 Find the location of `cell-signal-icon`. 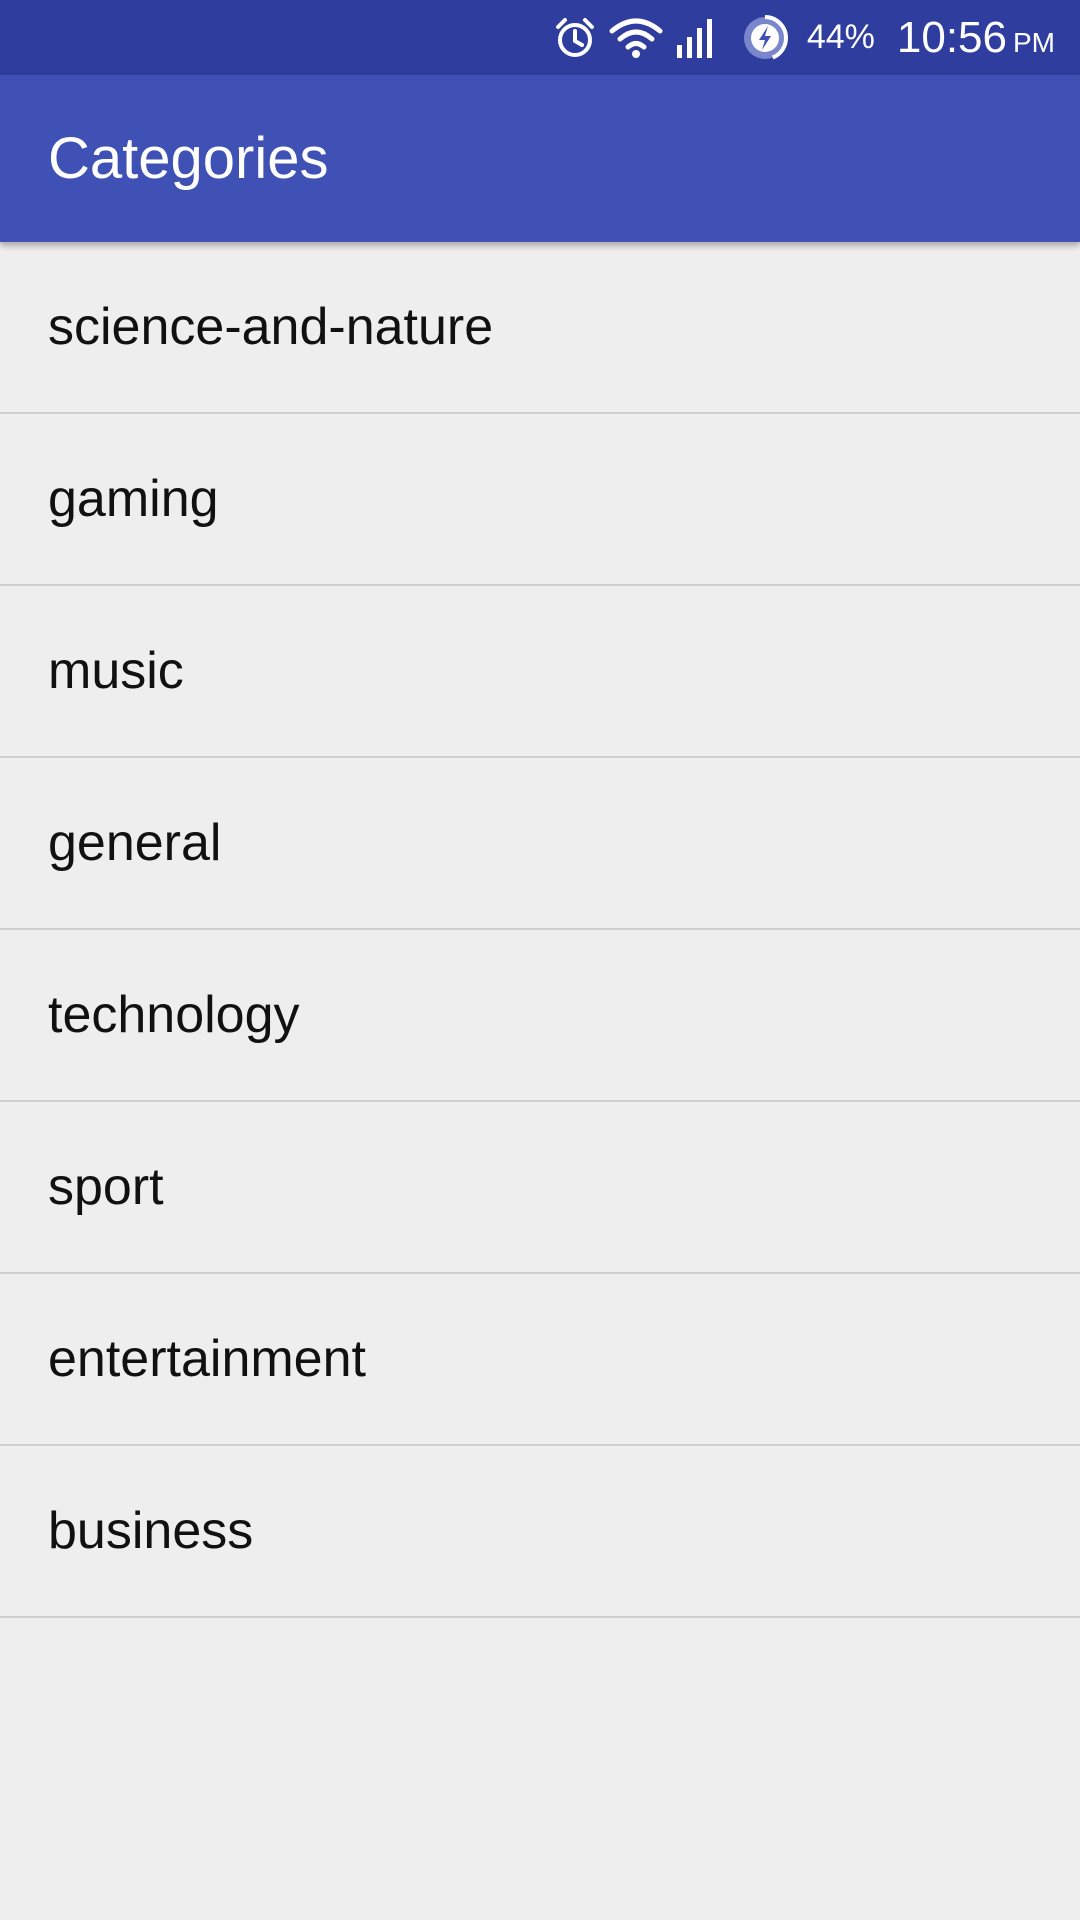

cell-signal-icon is located at coordinates (695, 38).